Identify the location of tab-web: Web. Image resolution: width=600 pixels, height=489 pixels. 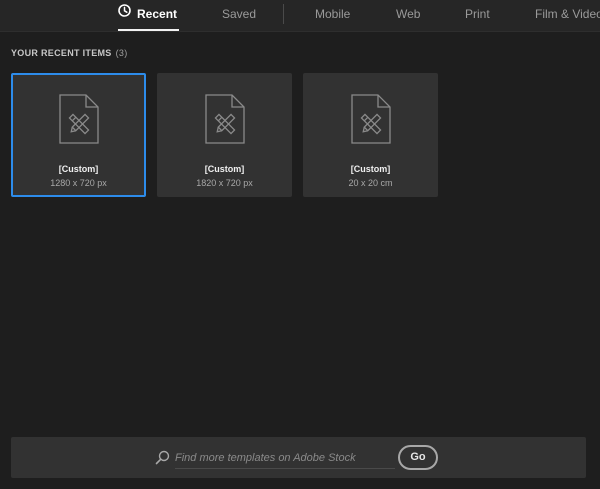
(408, 15).